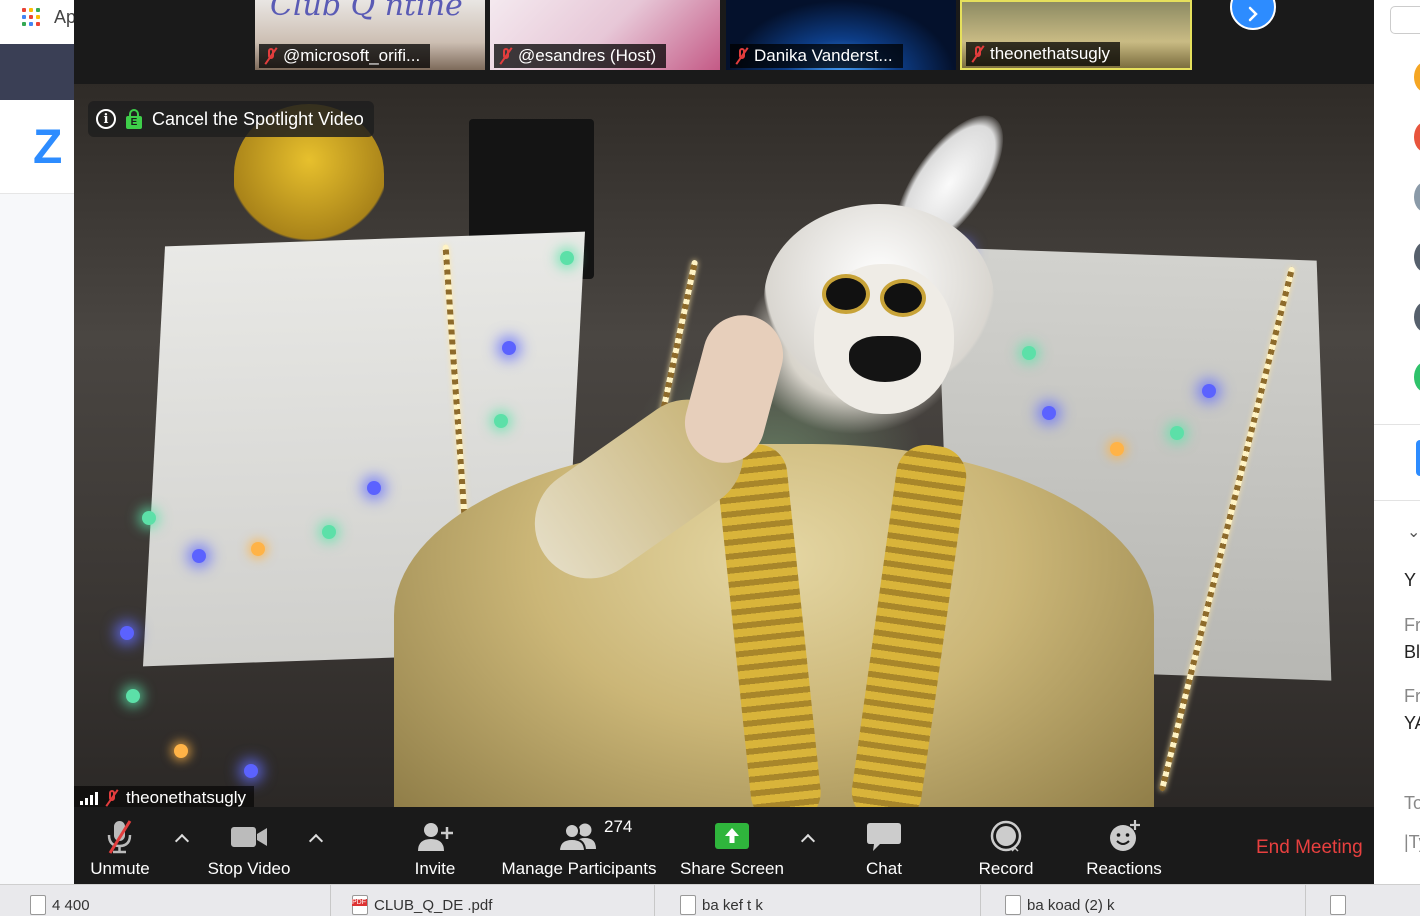  What do you see at coordinates (885, 359) in the screenshot?
I see `video-performer-mouth` at bounding box center [885, 359].